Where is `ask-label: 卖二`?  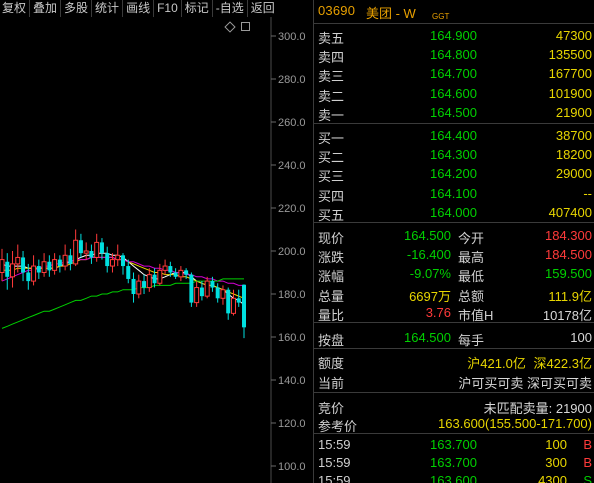 ask-label: 卖二 is located at coordinates (331, 96).